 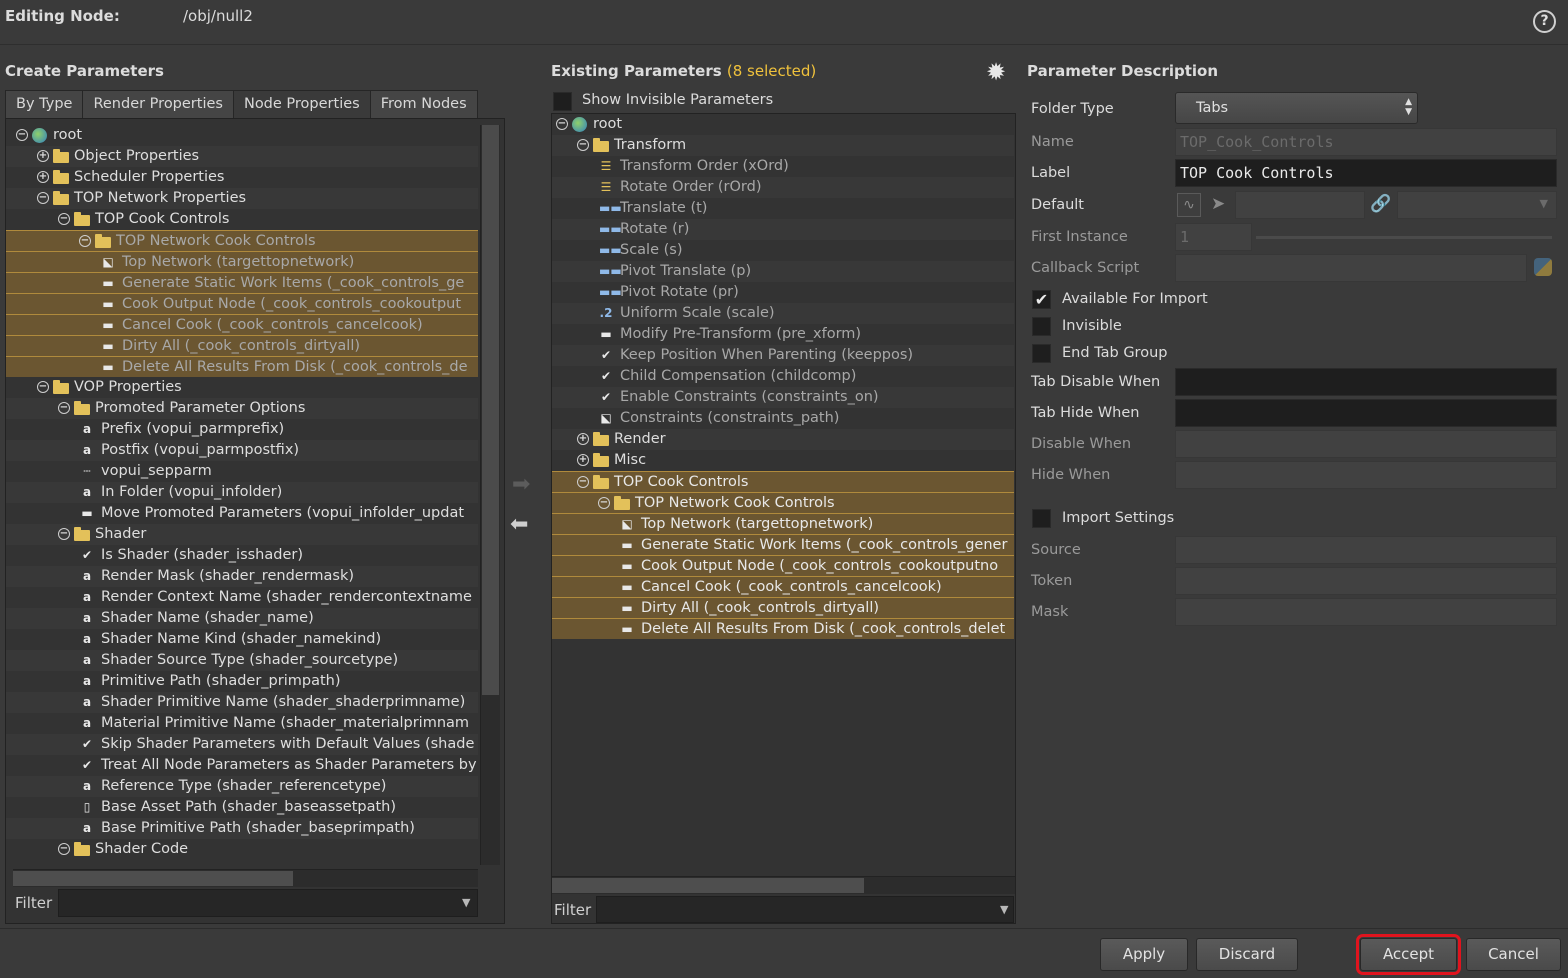 I want to click on tree-param-row: ☰ Transform Order (xOrd), so click(x=783, y=166).